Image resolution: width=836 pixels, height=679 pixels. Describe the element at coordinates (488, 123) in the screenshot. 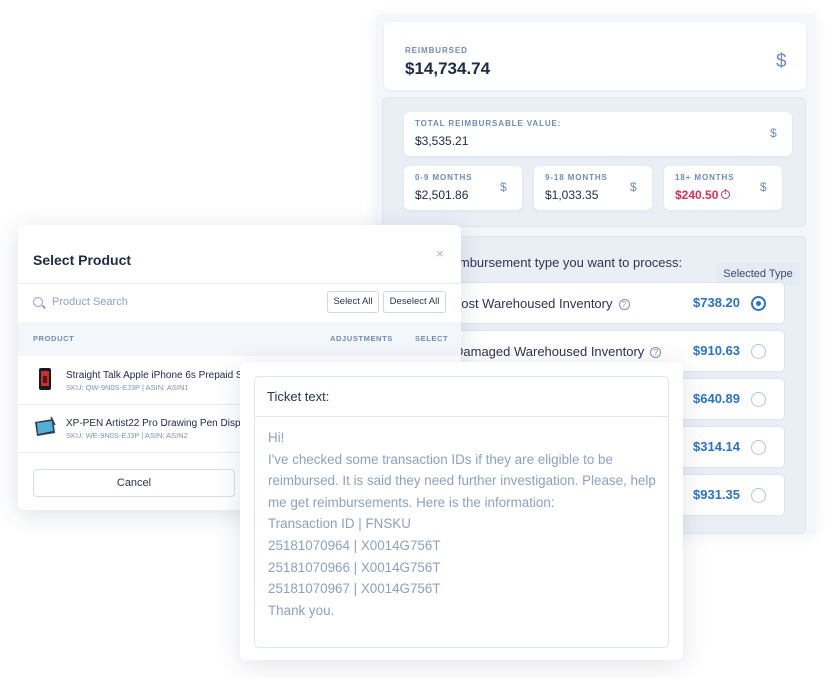

I see `total-reimbursable-label: TOTAL REIMBURSABLE VALUE:` at that location.